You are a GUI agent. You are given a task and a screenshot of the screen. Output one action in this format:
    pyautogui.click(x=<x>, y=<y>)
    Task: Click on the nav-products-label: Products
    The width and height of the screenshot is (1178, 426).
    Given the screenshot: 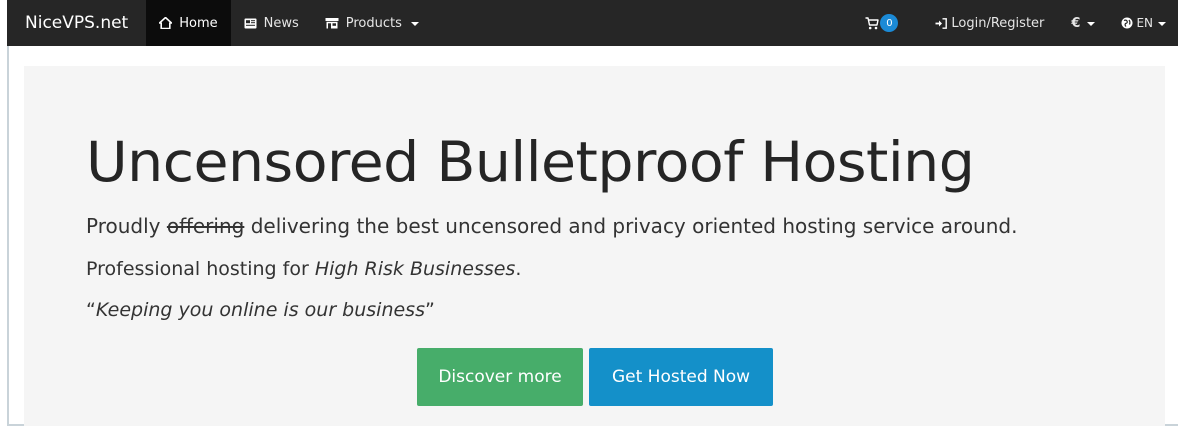 What is the action you would take?
    pyautogui.click(x=373, y=23)
    